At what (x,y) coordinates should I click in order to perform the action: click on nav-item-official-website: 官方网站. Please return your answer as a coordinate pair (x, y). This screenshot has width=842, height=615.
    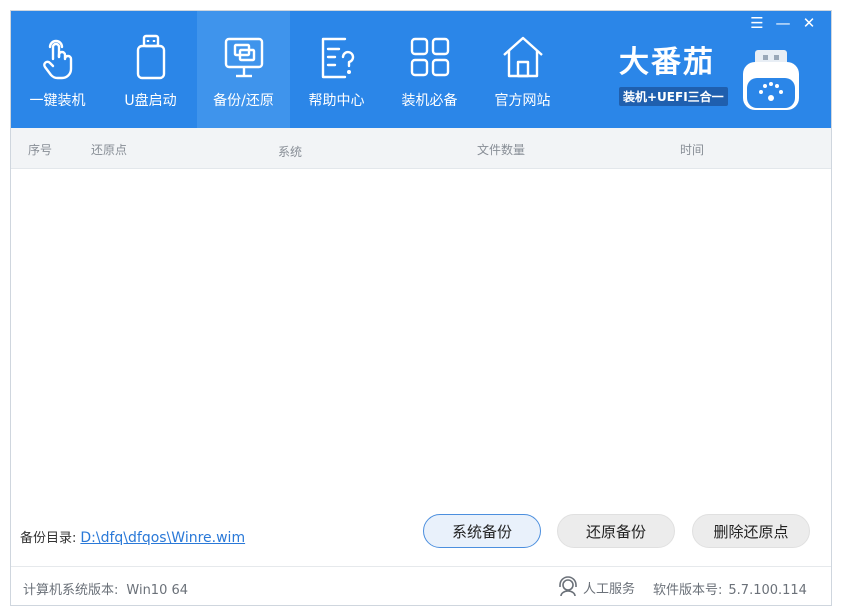
    Looking at the image, I should click on (522, 69).